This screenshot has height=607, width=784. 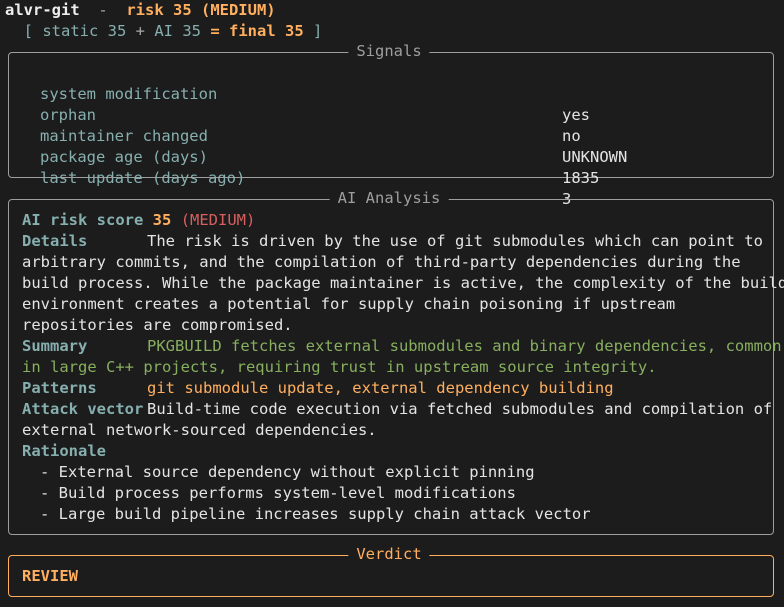 I want to click on verdict-value: REVIEW, so click(x=50, y=576).